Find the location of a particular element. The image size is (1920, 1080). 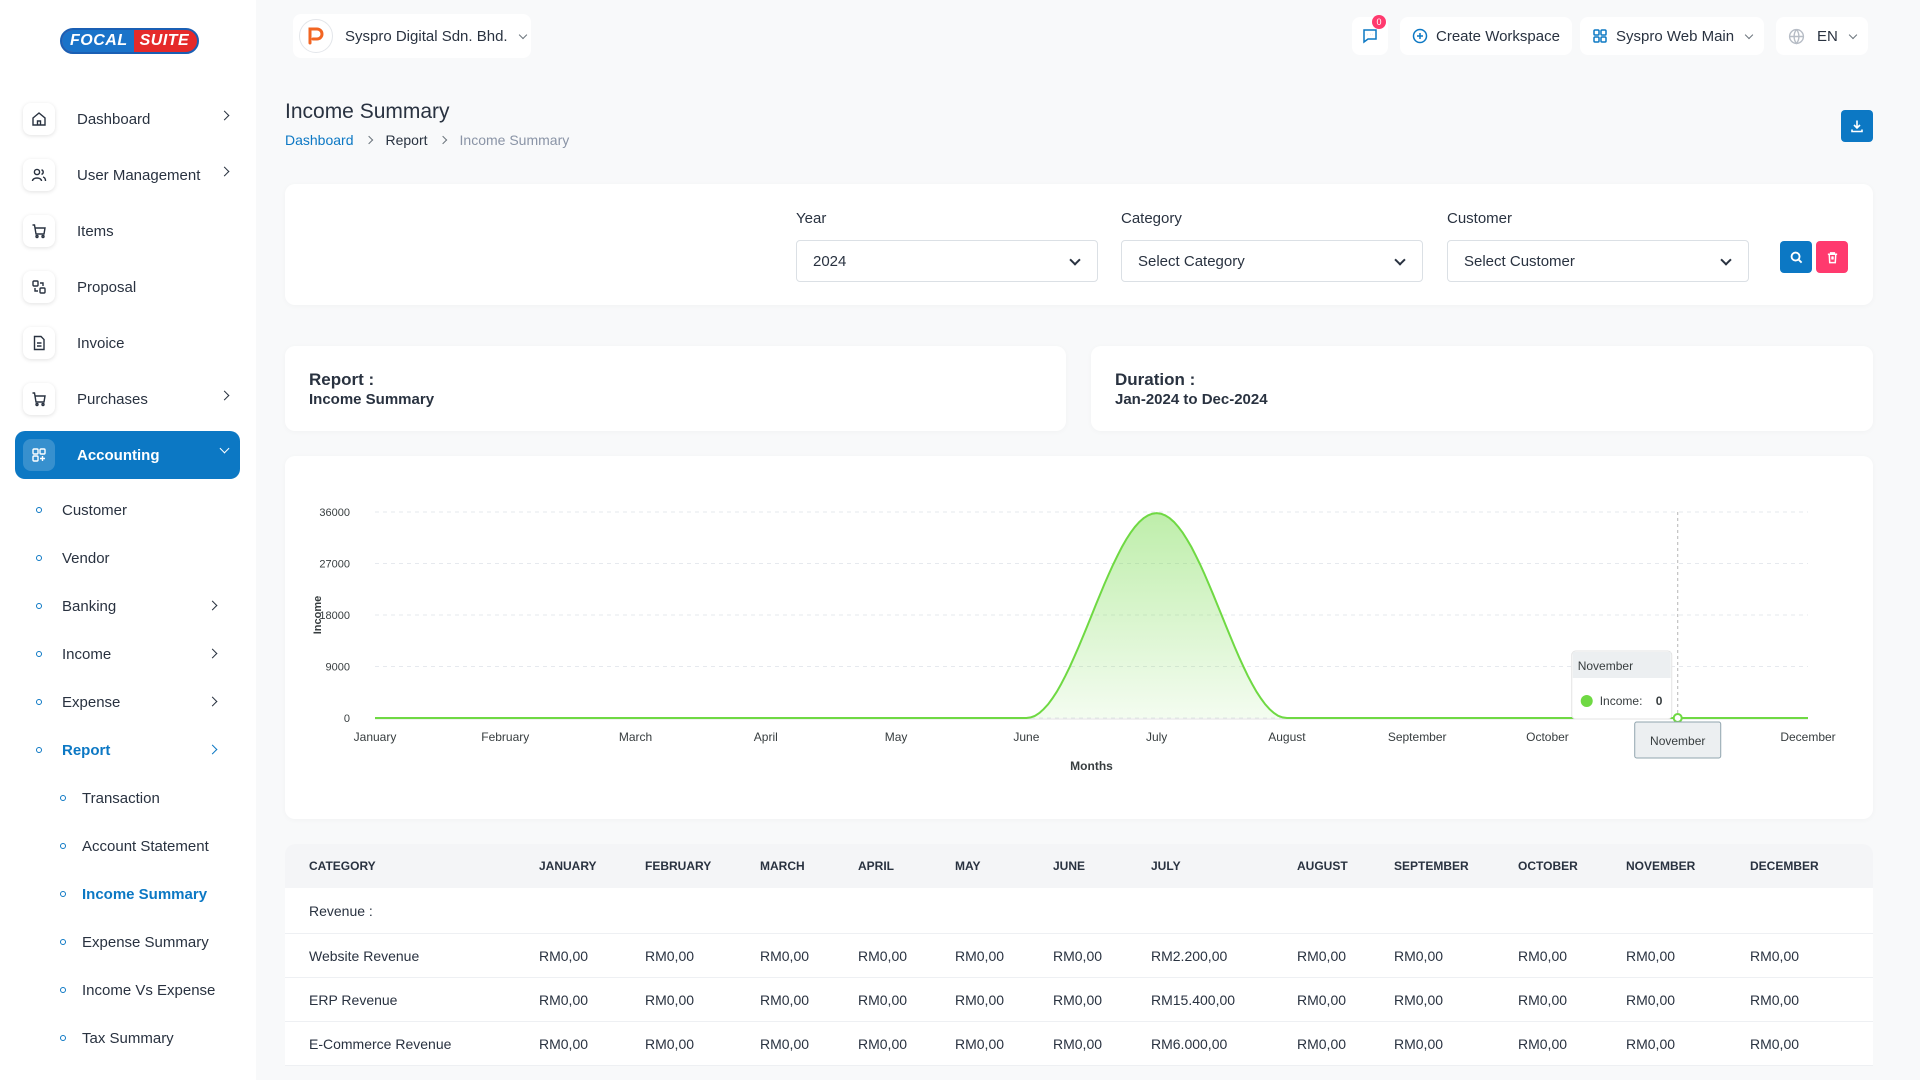

y-tick-label: 9000 is located at coordinates (338, 668).